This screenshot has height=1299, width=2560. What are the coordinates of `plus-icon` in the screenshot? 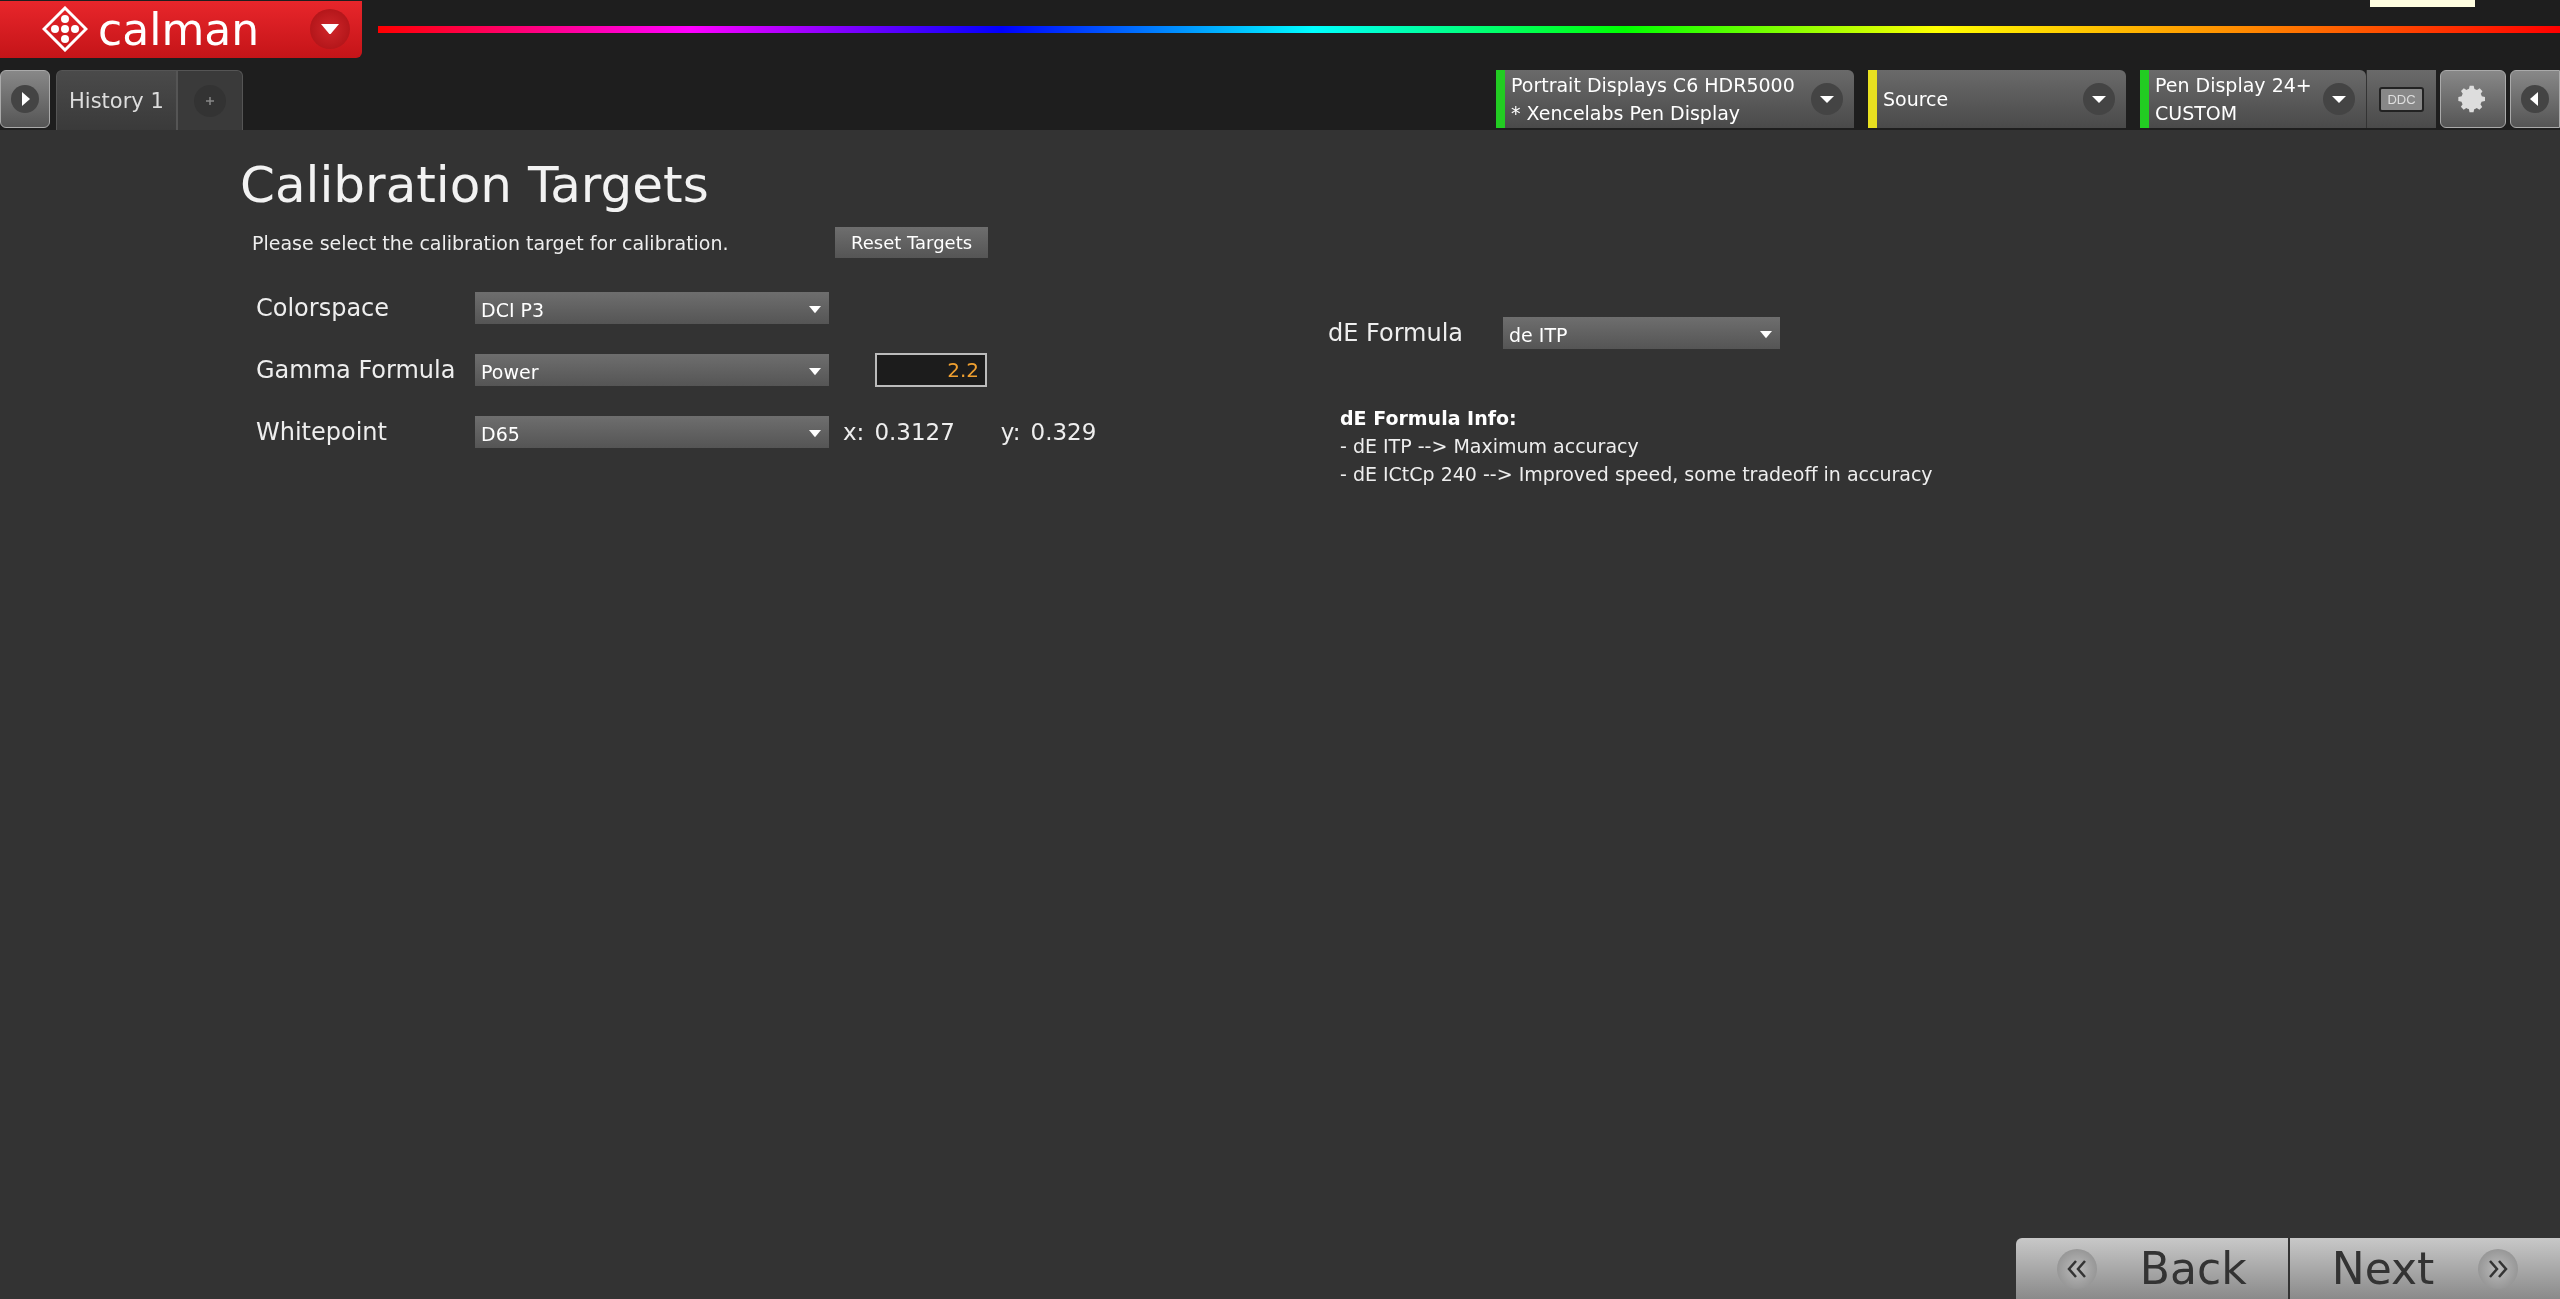 It's located at (209, 100).